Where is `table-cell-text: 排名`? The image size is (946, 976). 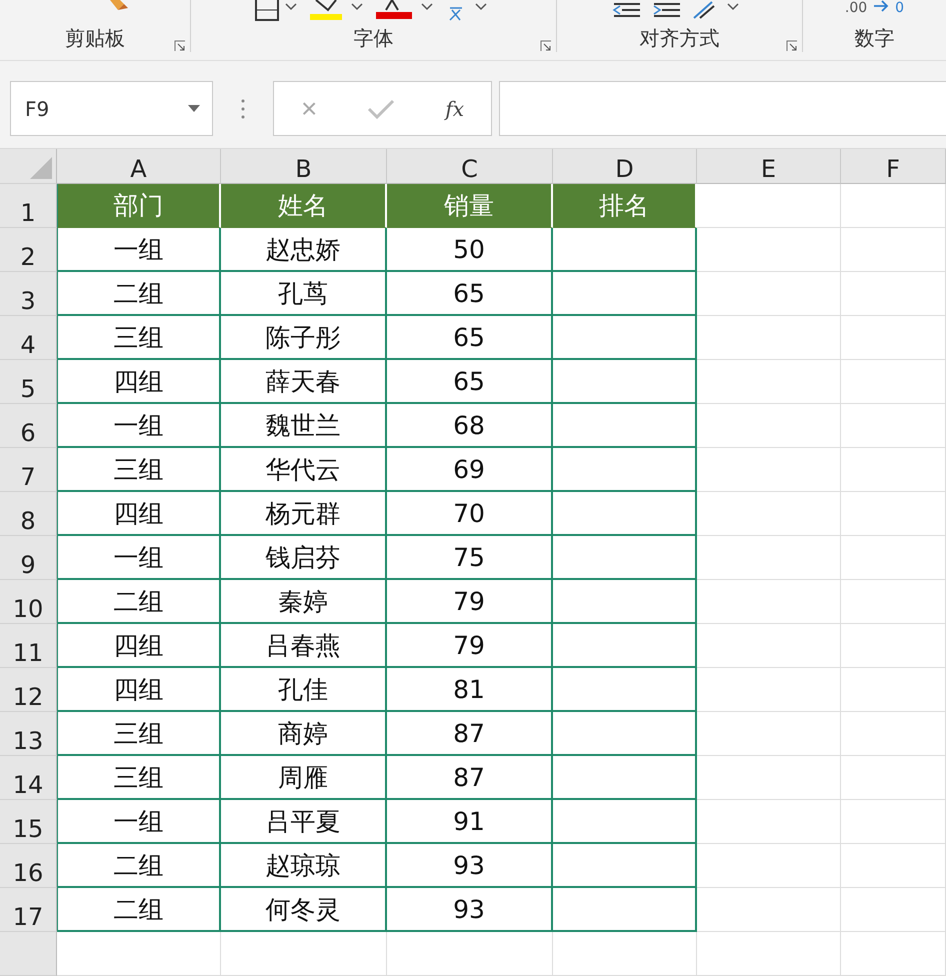 table-cell-text: 排名 is located at coordinates (624, 206).